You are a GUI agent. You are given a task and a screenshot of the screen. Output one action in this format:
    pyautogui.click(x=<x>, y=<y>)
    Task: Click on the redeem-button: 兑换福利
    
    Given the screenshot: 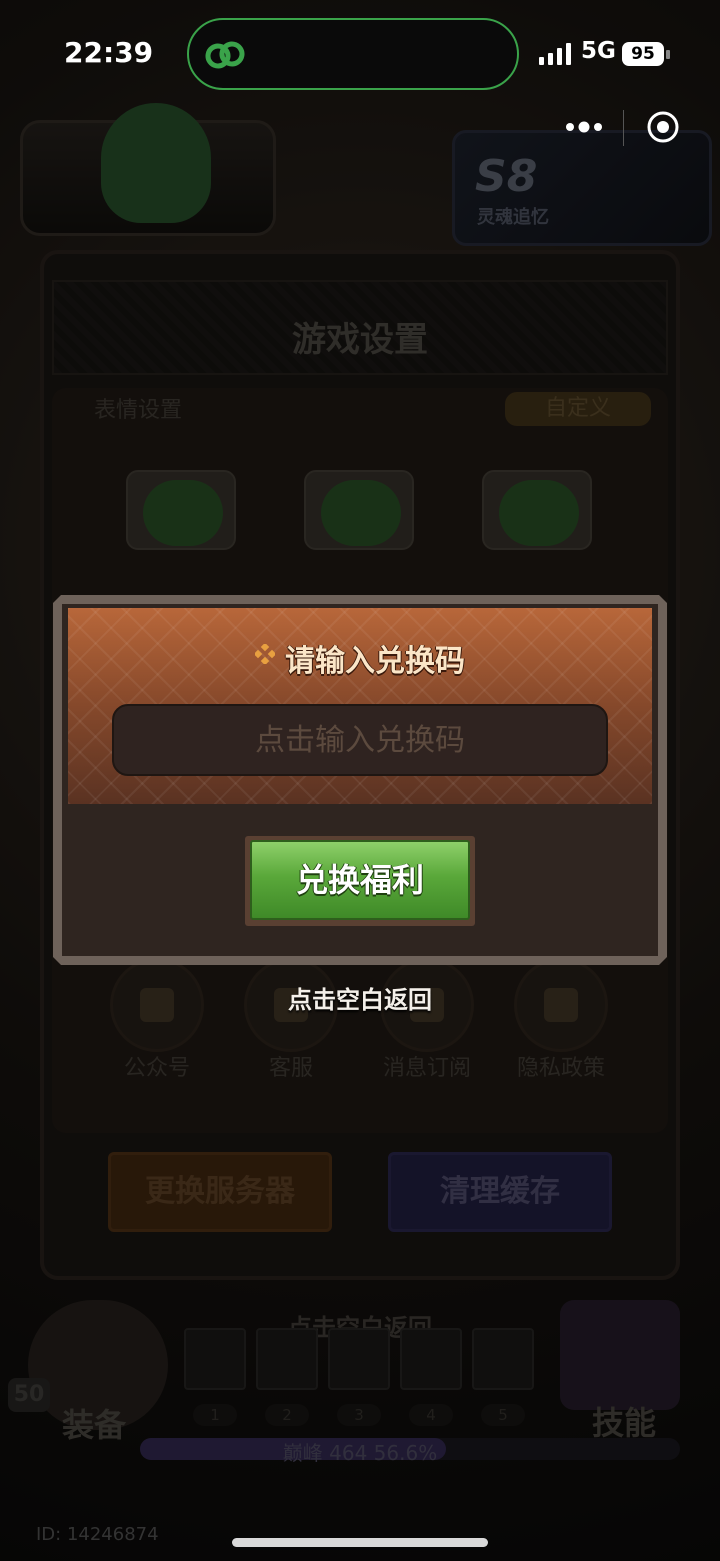 What is the action you would take?
    pyautogui.click(x=360, y=880)
    